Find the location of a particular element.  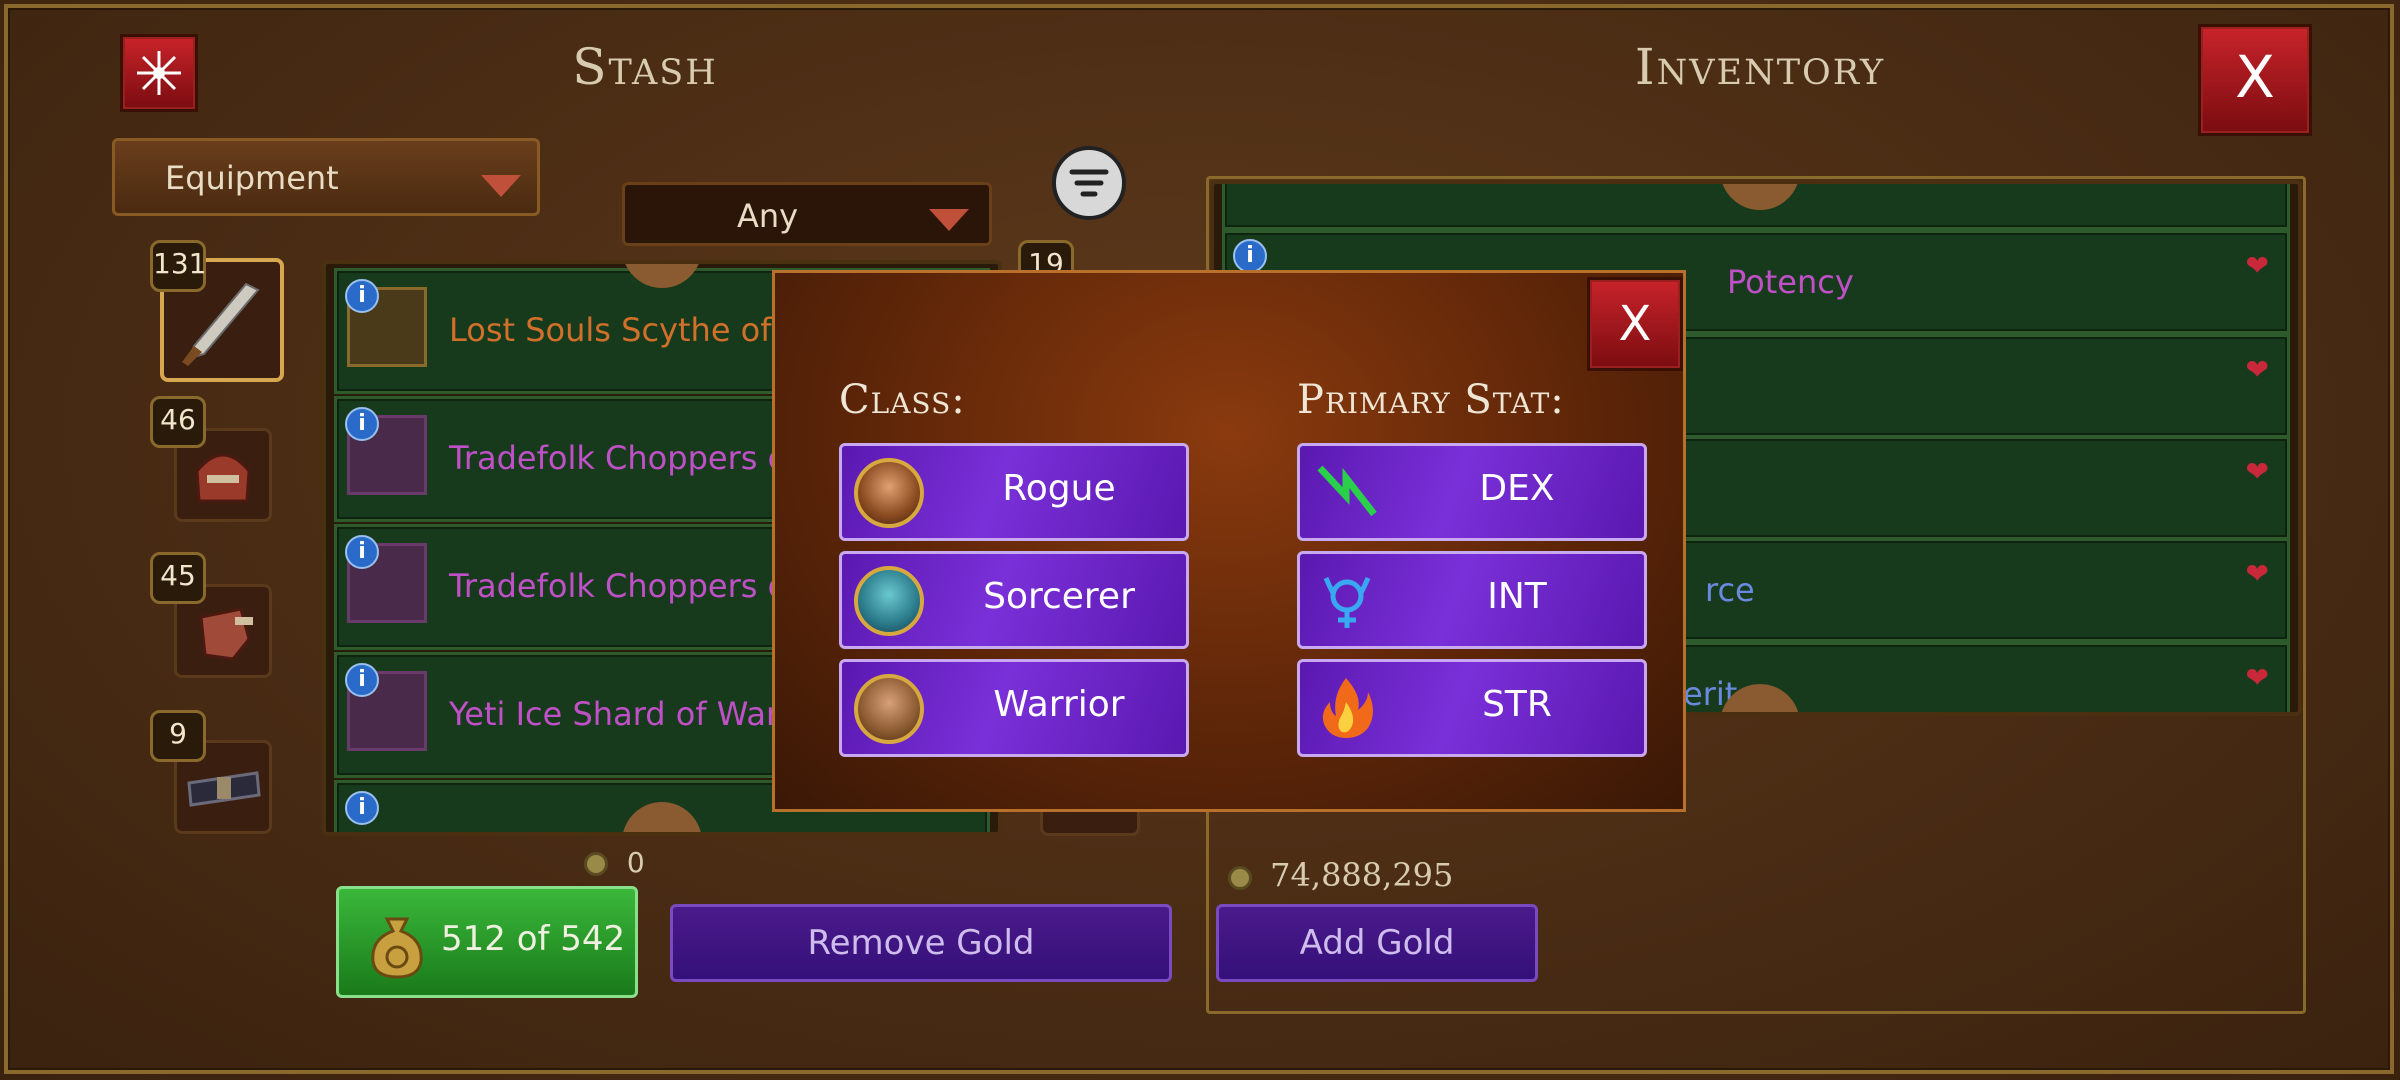

category-dropdown: Equipment is located at coordinates (326, 177).